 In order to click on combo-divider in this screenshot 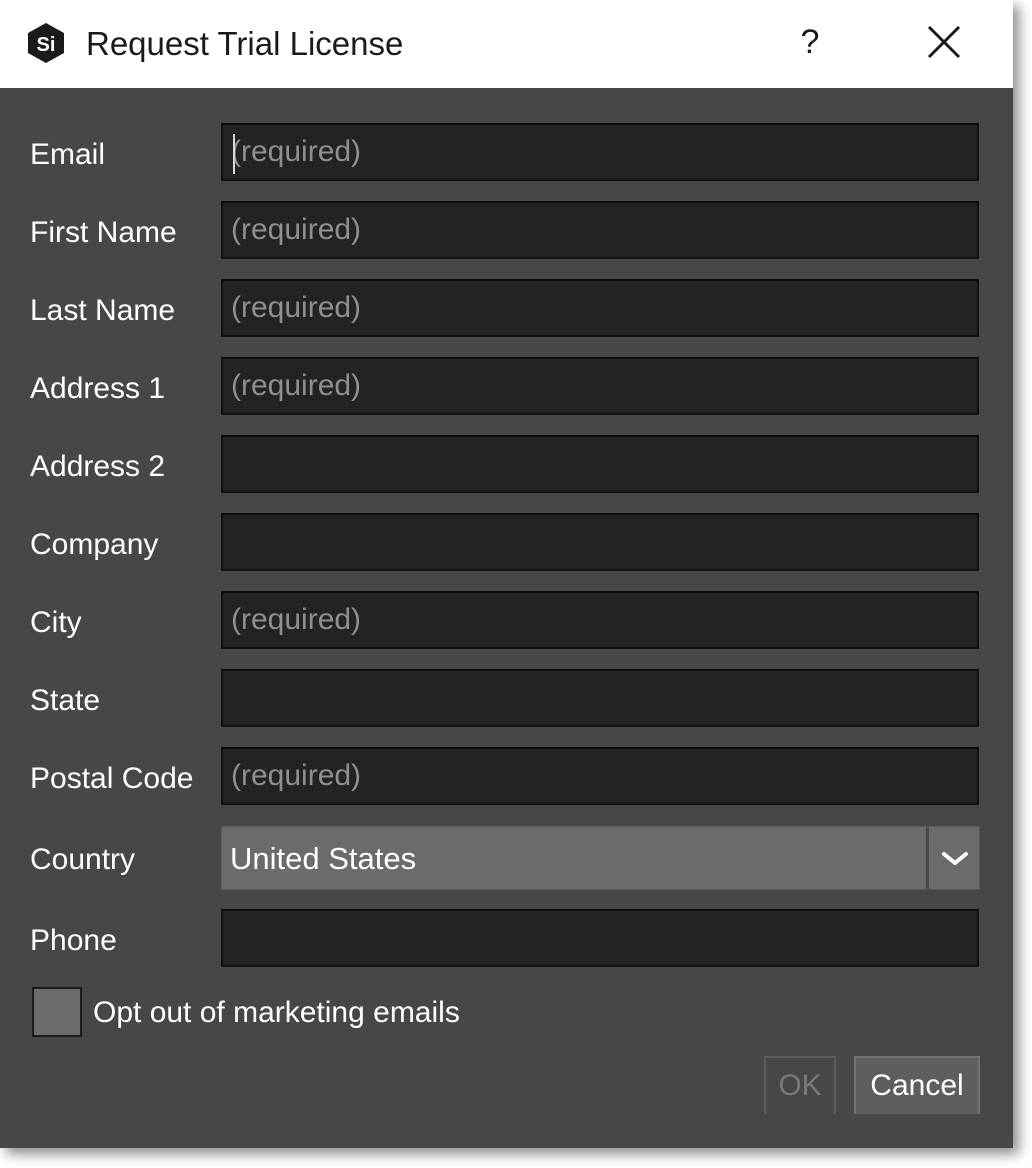, I will do `click(927, 858)`.